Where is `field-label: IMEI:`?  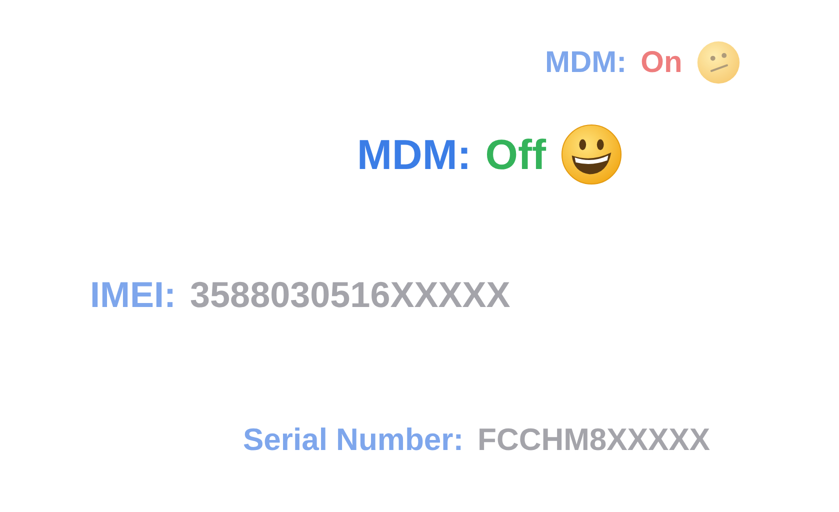
field-label: IMEI: is located at coordinates (133, 295).